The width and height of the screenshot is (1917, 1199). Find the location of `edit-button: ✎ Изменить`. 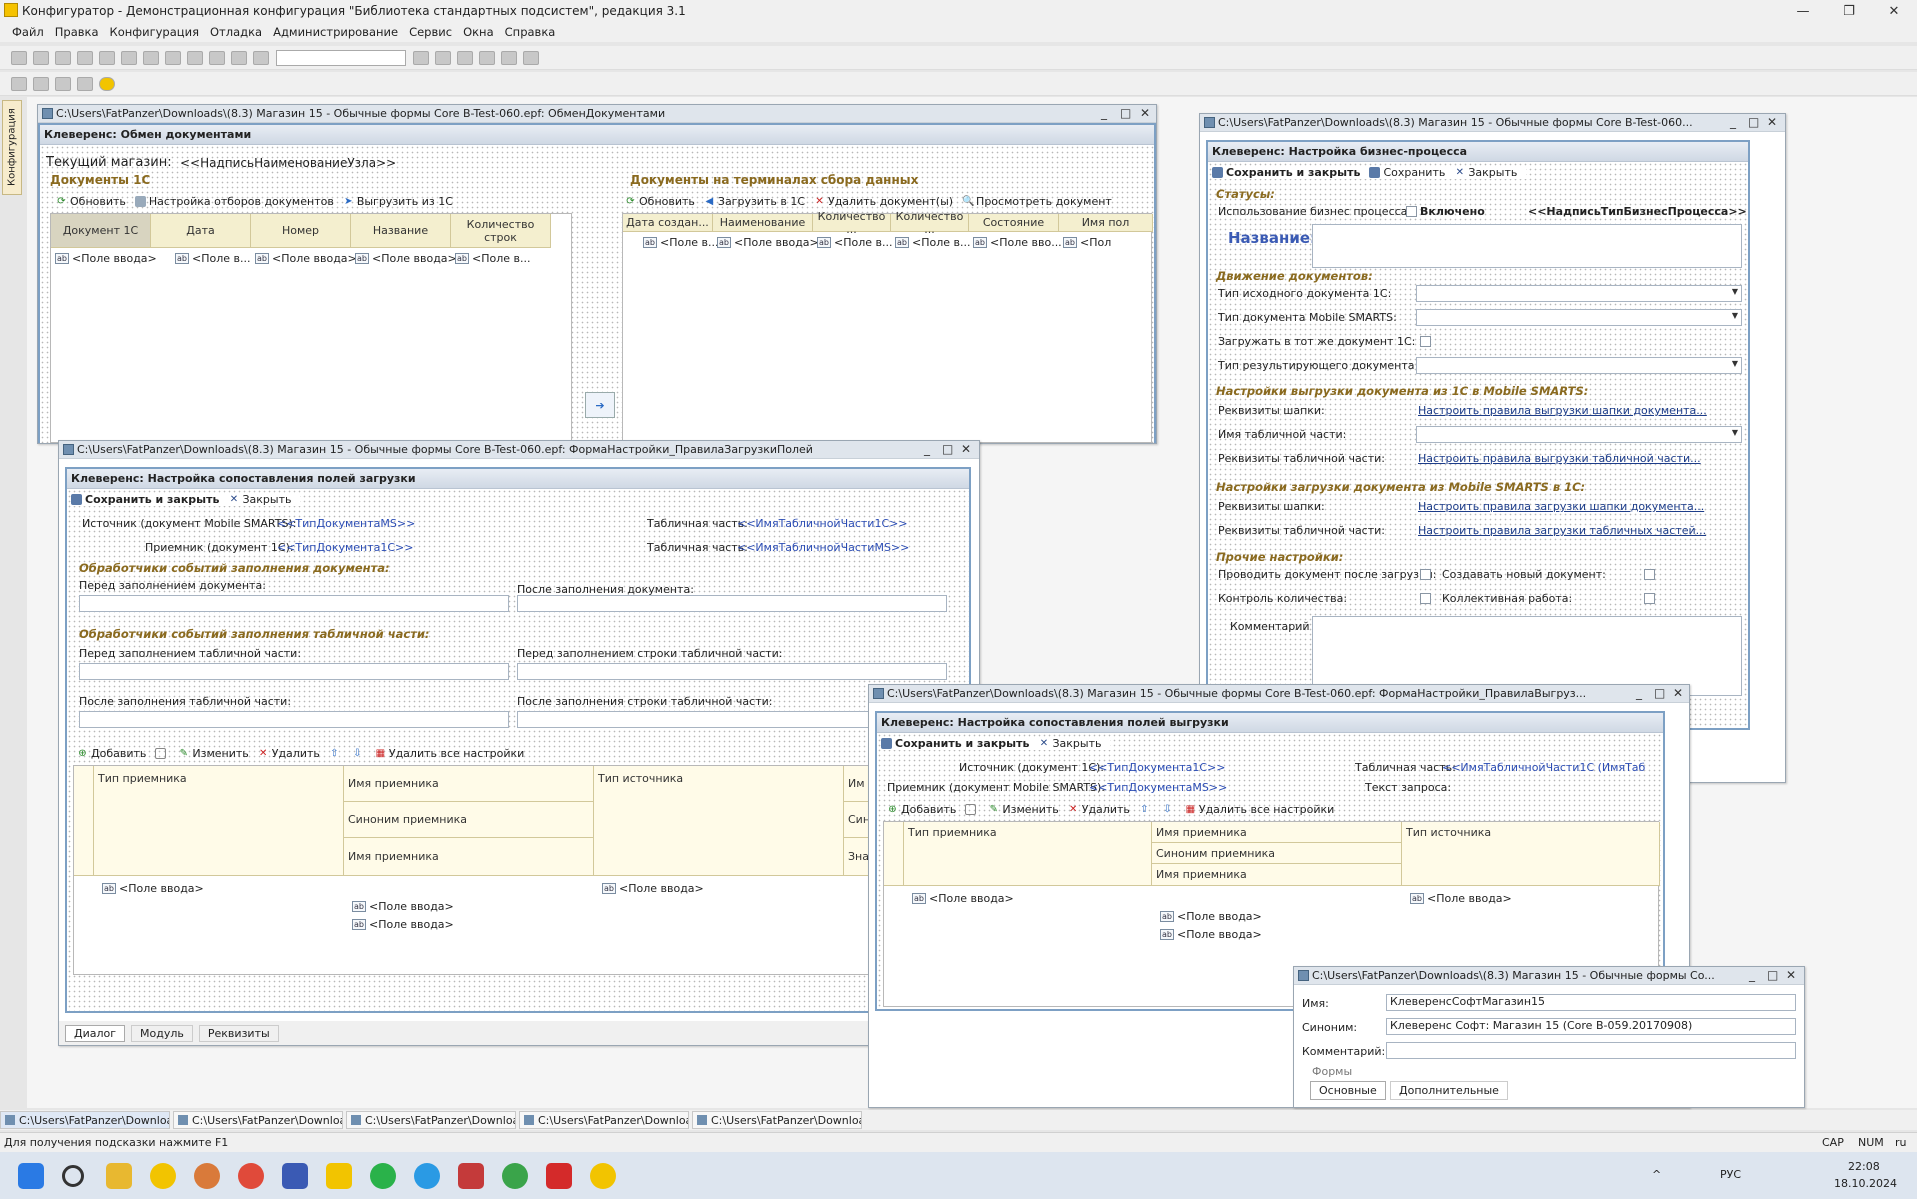

edit-button: ✎ Изменить is located at coordinates (1023, 809).